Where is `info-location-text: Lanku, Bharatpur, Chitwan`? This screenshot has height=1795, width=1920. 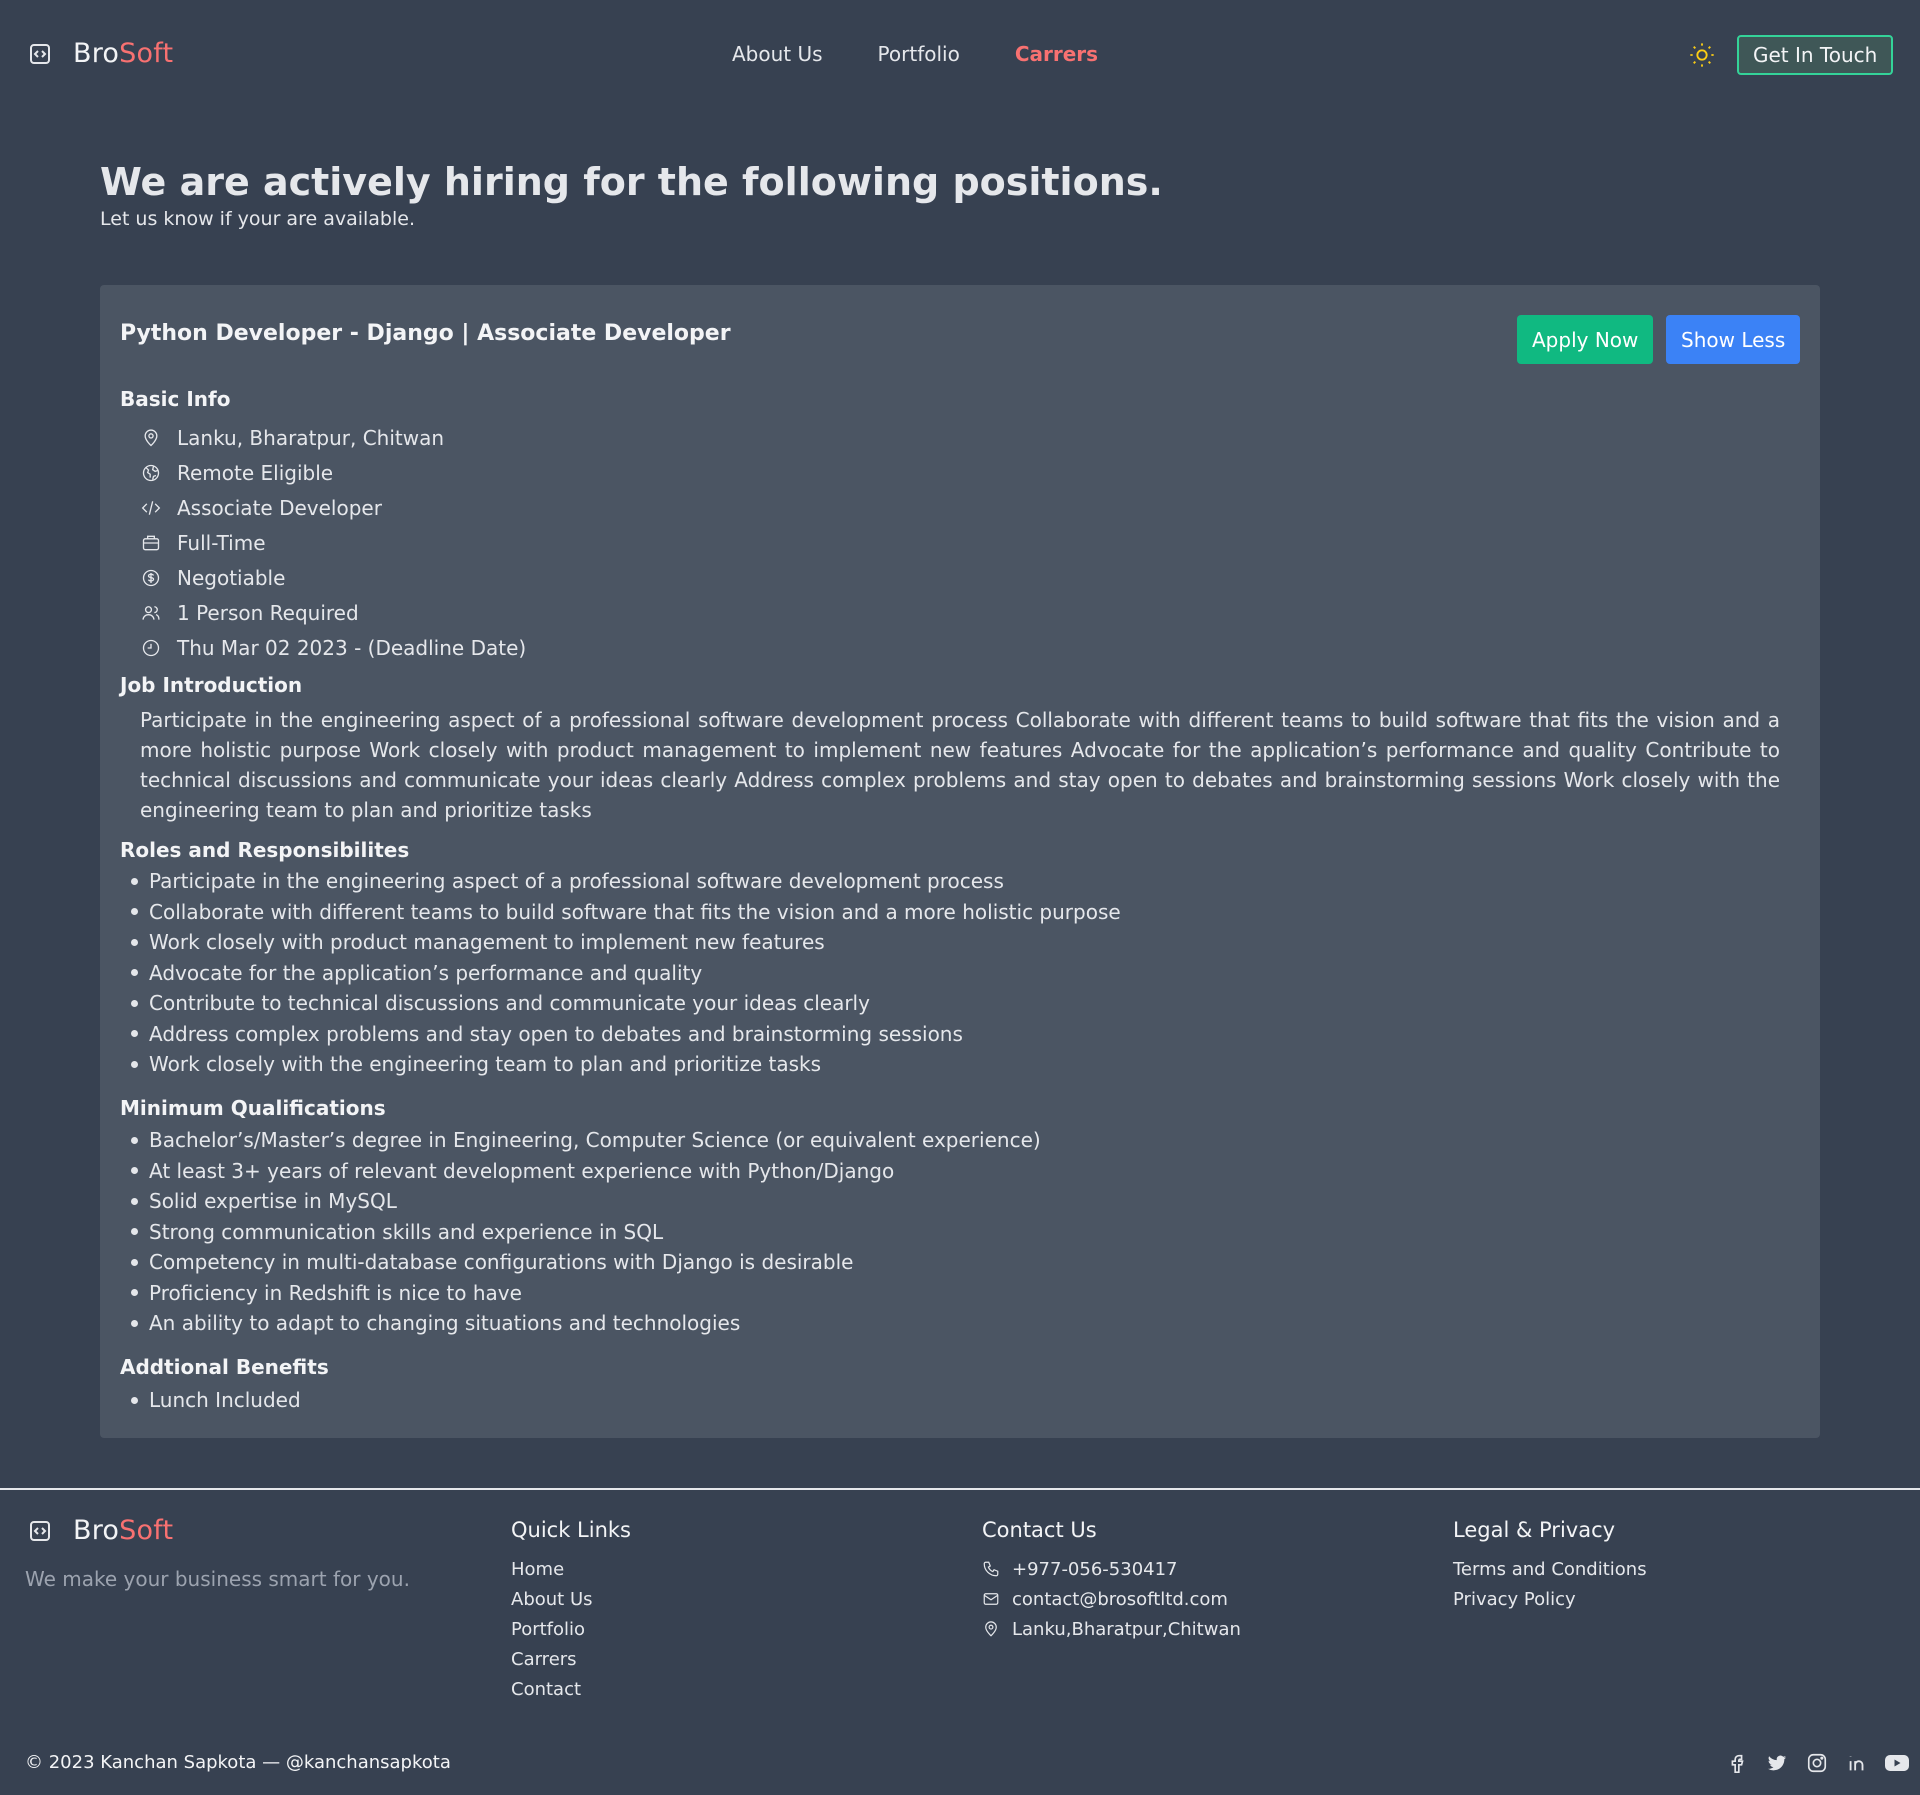 info-location-text: Lanku, Bharatpur, Chitwan is located at coordinates (311, 437).